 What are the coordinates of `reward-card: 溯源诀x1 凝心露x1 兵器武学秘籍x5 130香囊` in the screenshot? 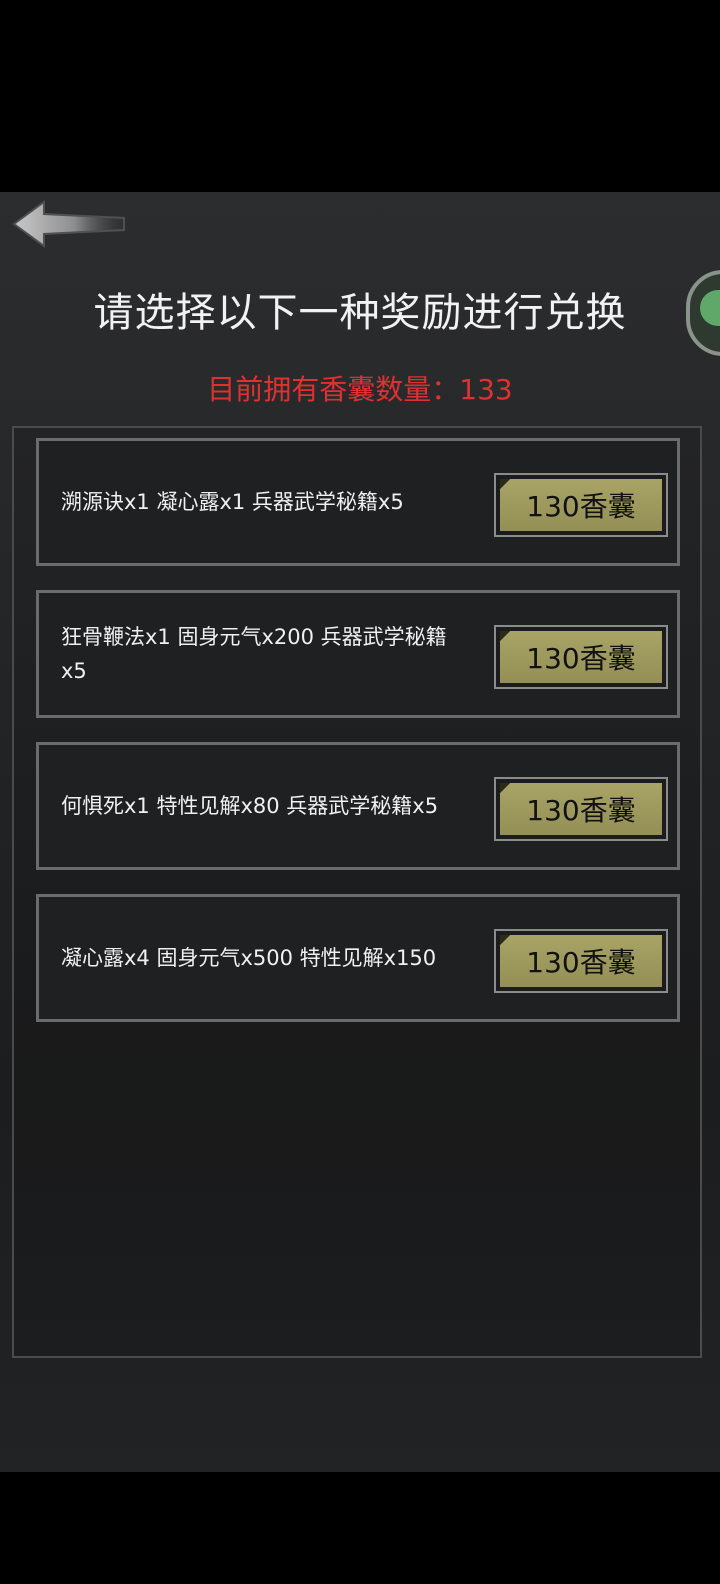 It's located at (358, 502).